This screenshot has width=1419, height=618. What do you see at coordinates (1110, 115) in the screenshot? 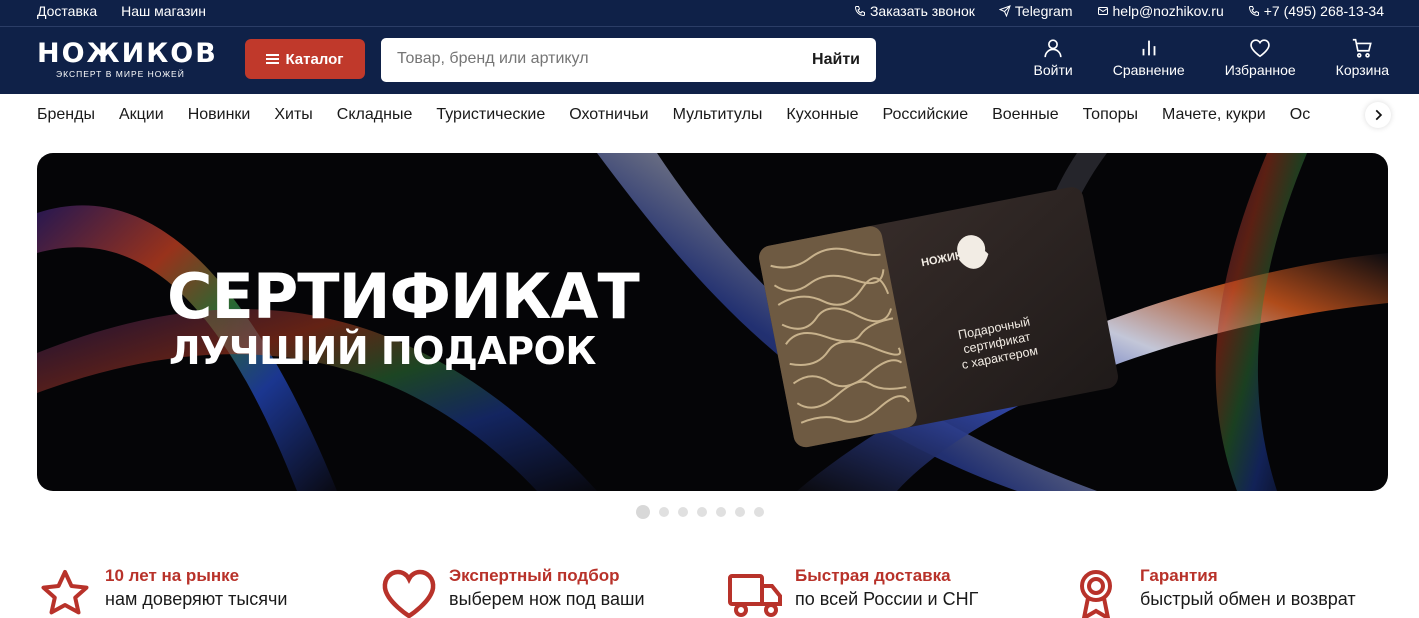
I see `nav-item-axes: Топоры` at bounding box center [1110, 115].